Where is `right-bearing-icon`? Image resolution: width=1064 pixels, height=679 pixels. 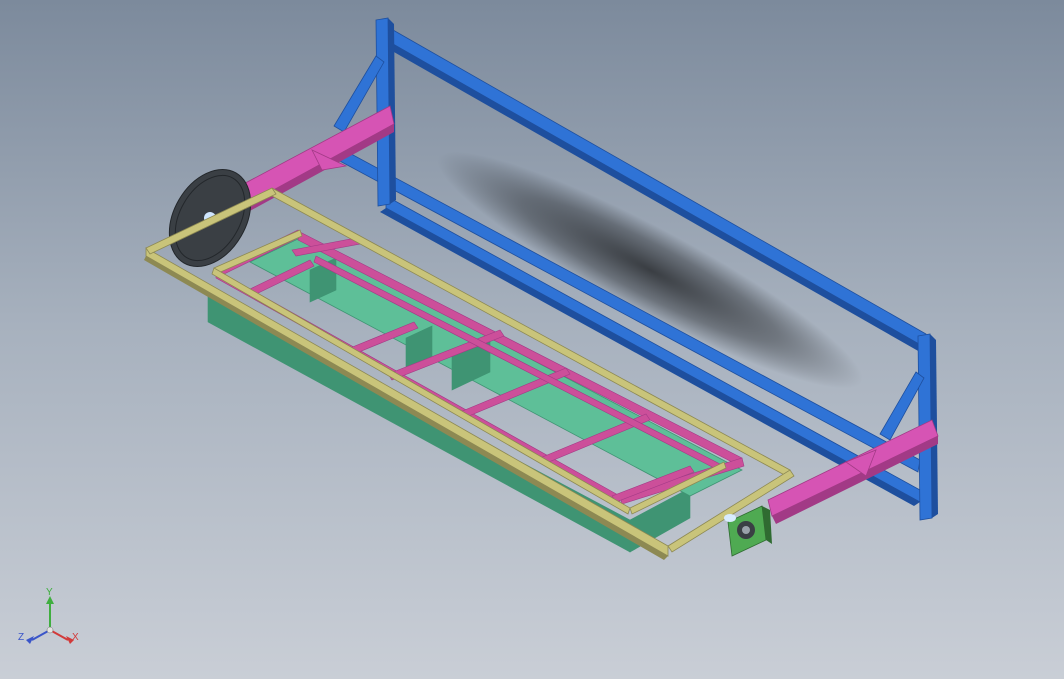 right-bearing-icon is located at coordinates (730, 518).